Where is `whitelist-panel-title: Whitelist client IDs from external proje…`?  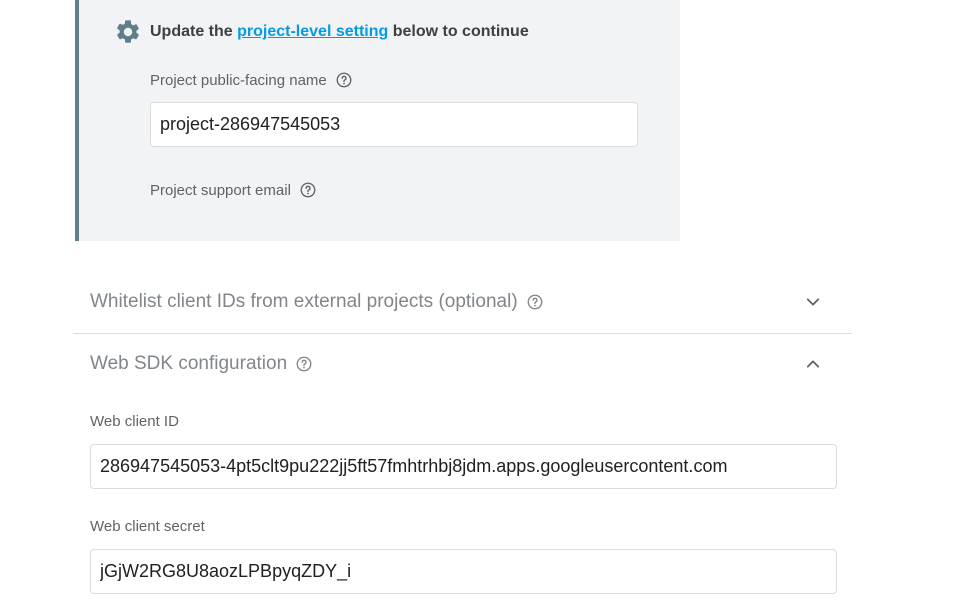 whitelist-panel-title: Whitelist client IDs from external proje… is located at coordinates (317, 302).